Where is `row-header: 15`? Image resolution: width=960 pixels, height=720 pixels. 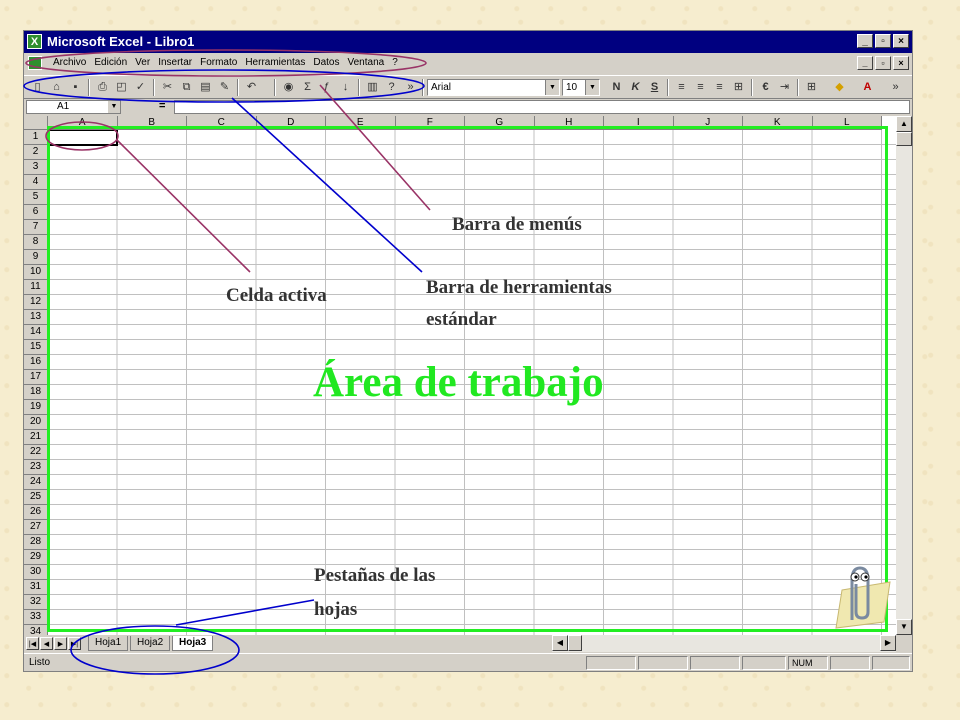
row-header: 15 is located at coordinates (36, 347).